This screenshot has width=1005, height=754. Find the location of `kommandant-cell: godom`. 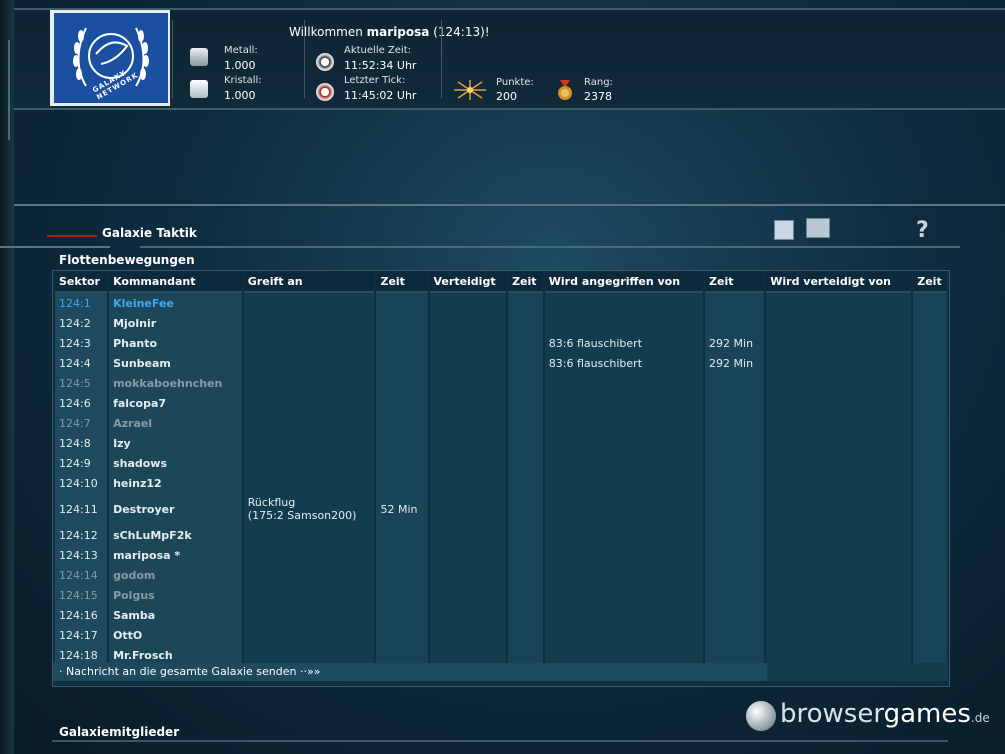

kommandant-cell: godom is located at coordinates (175, 575).